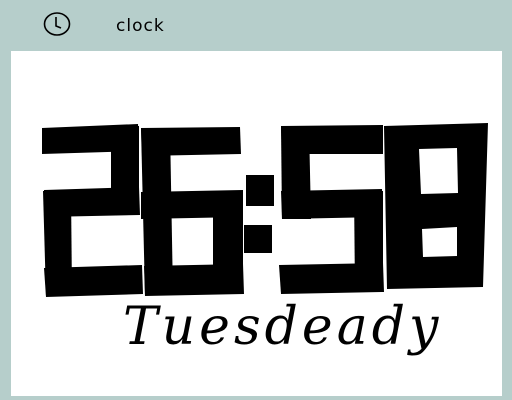 The width and height of the screenshot is (512, 400). Describe the element at coordinates (57, 24) in the screenshot. I see `clock-icon` at that location.